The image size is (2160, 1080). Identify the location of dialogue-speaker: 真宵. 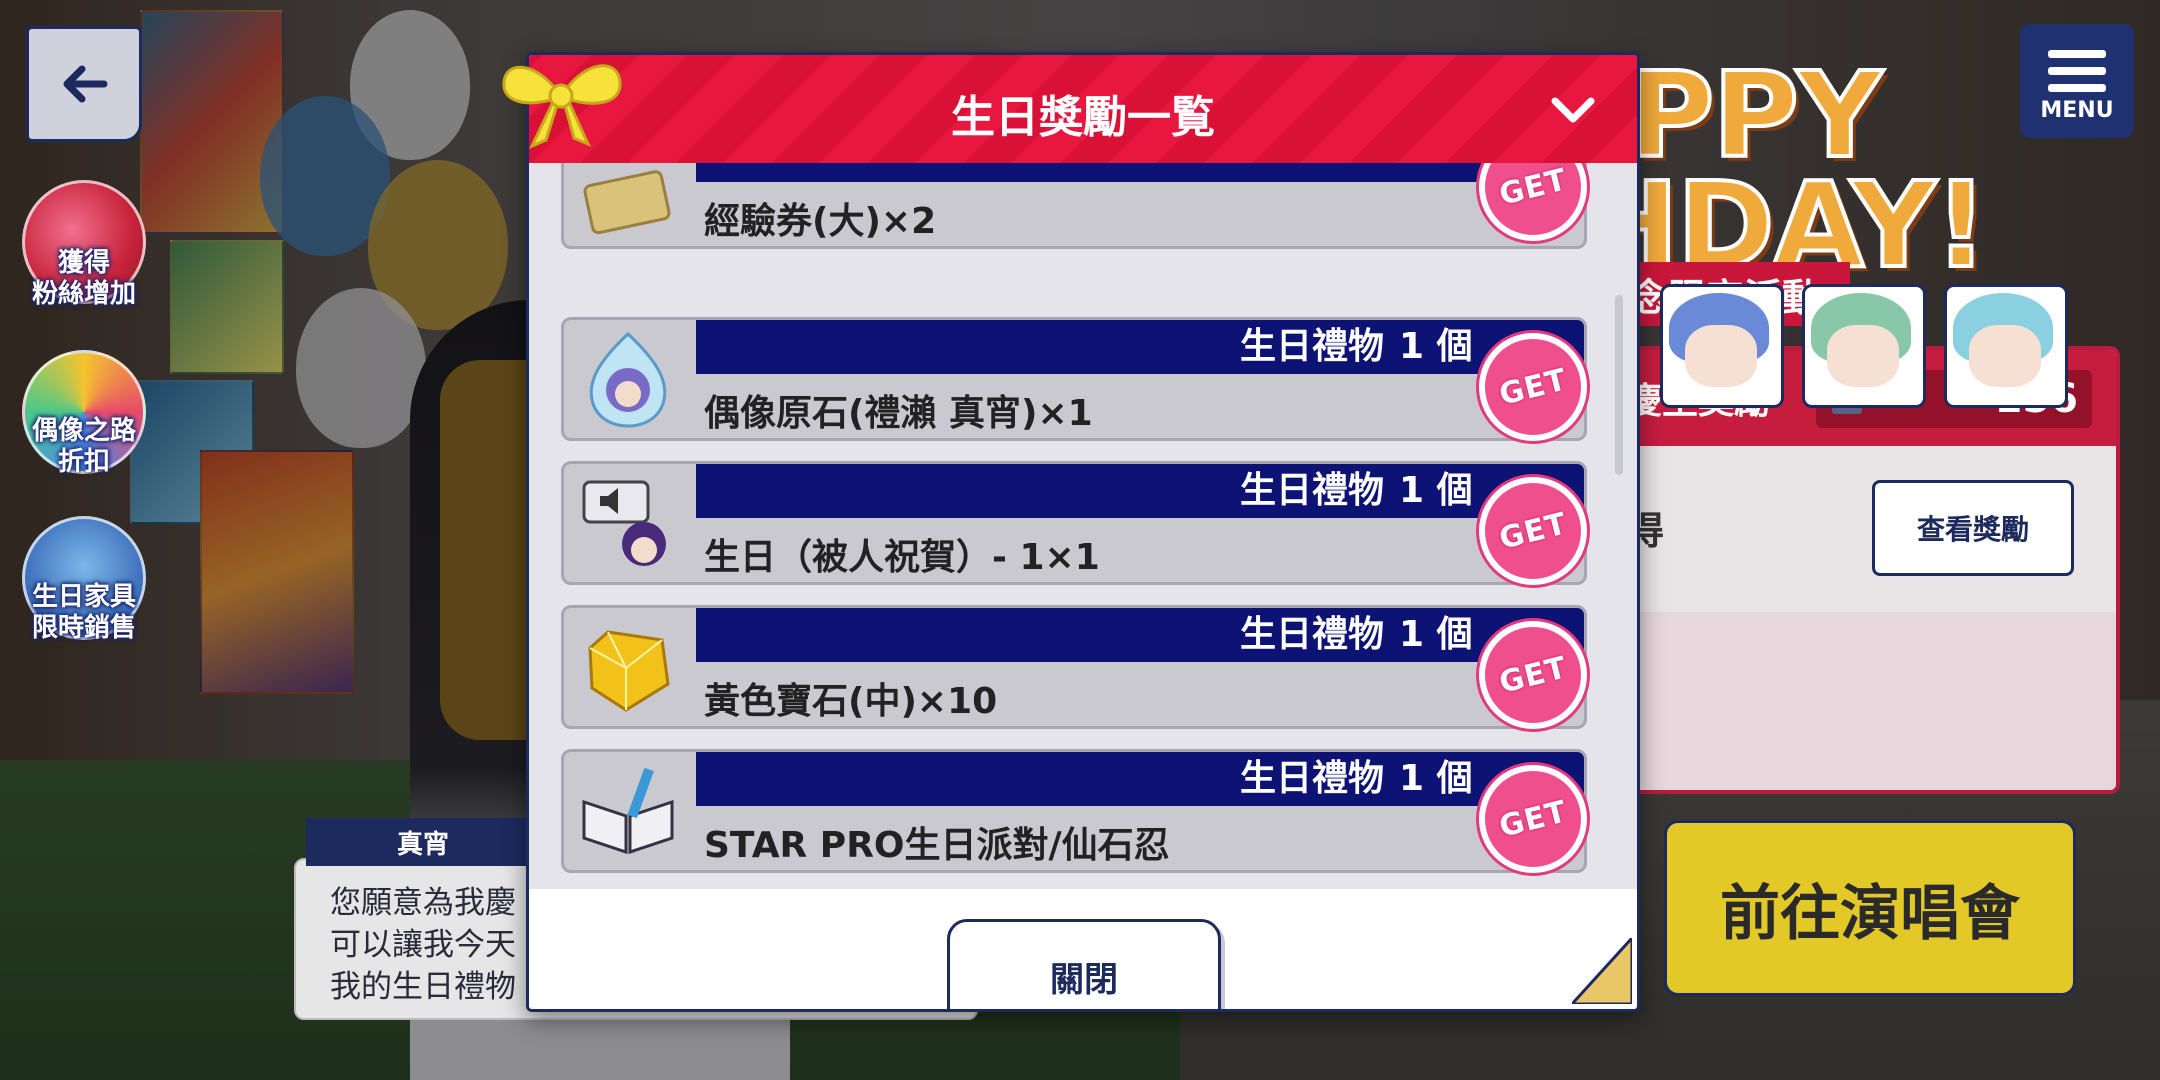
(423, 842).